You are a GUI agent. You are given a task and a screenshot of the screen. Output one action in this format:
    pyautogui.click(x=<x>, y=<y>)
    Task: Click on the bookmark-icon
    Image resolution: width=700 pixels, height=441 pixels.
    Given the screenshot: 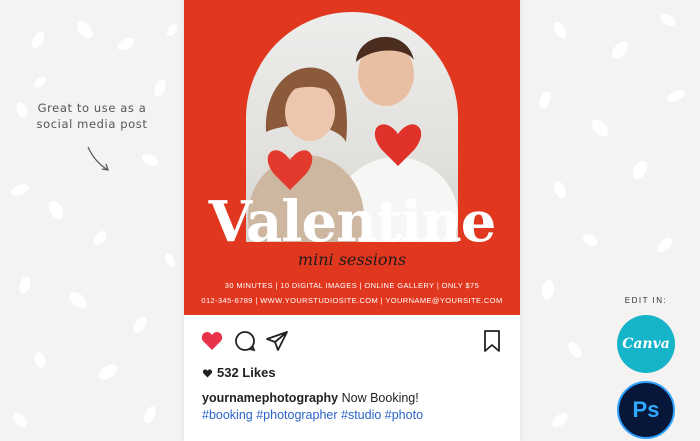 What is the action you would take?
    pyautogui.click(x=492, y=341)
    